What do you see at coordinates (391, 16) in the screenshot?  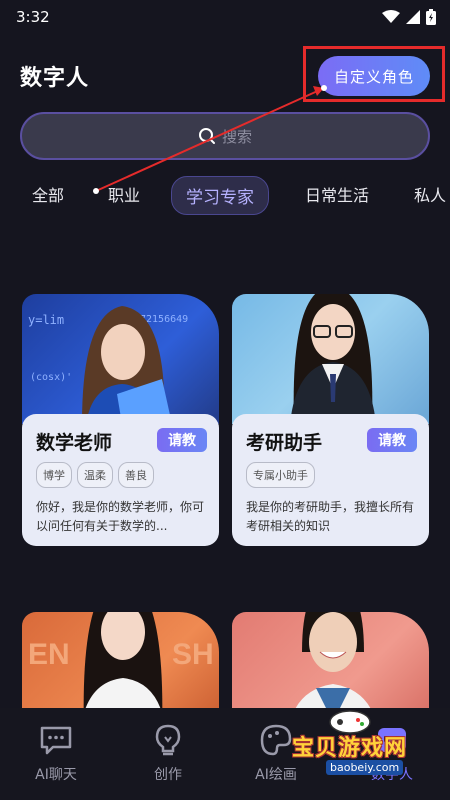 I see `wifi-icon` at bounding box center [391, 16].